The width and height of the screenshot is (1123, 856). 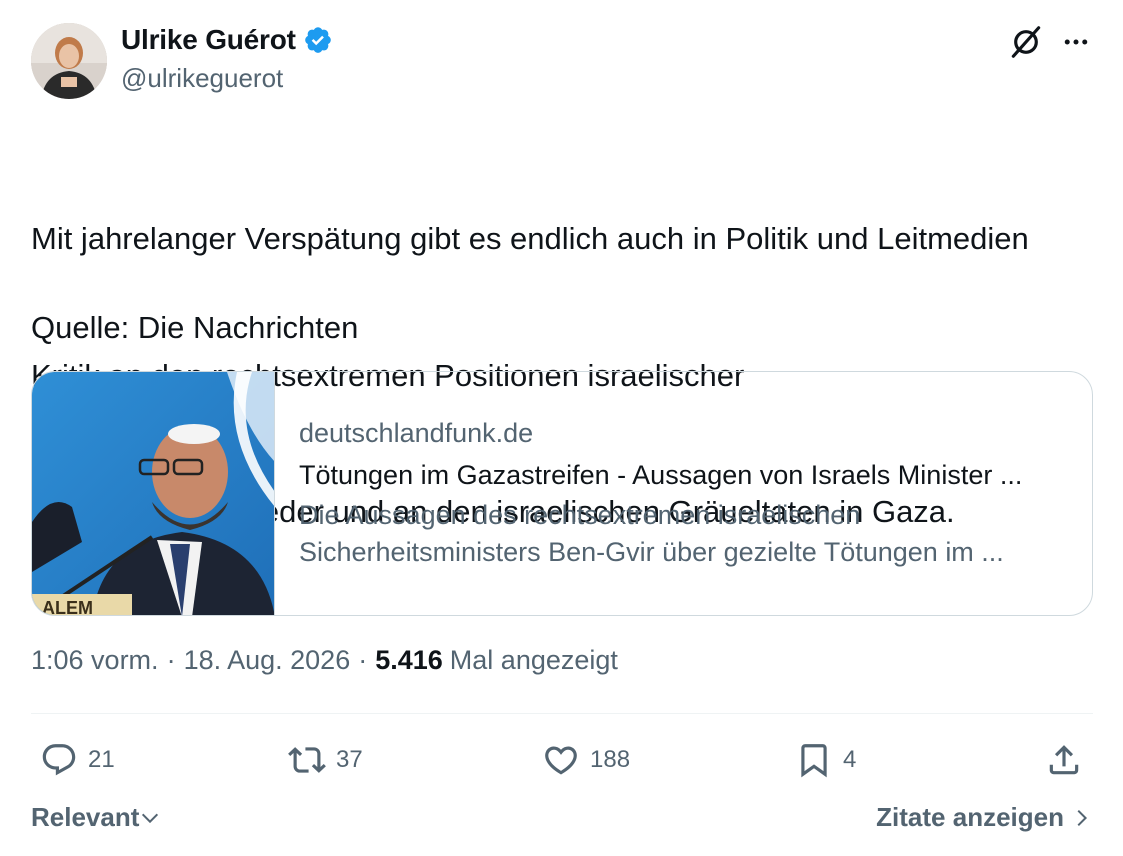 What do you see at coordinates (814, 761) in the screenshot?
I see `bookmark-icon` at bounding box center [814, 761].